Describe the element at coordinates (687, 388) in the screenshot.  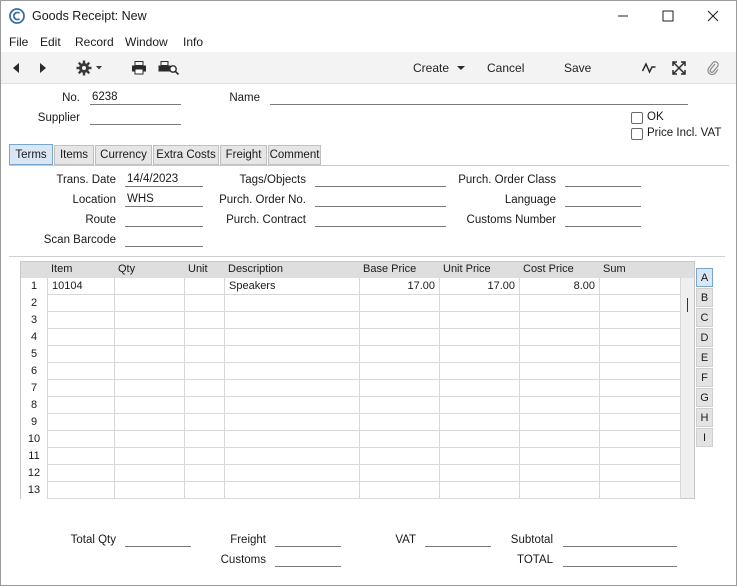
I see `grid-scrollbar` at that location.